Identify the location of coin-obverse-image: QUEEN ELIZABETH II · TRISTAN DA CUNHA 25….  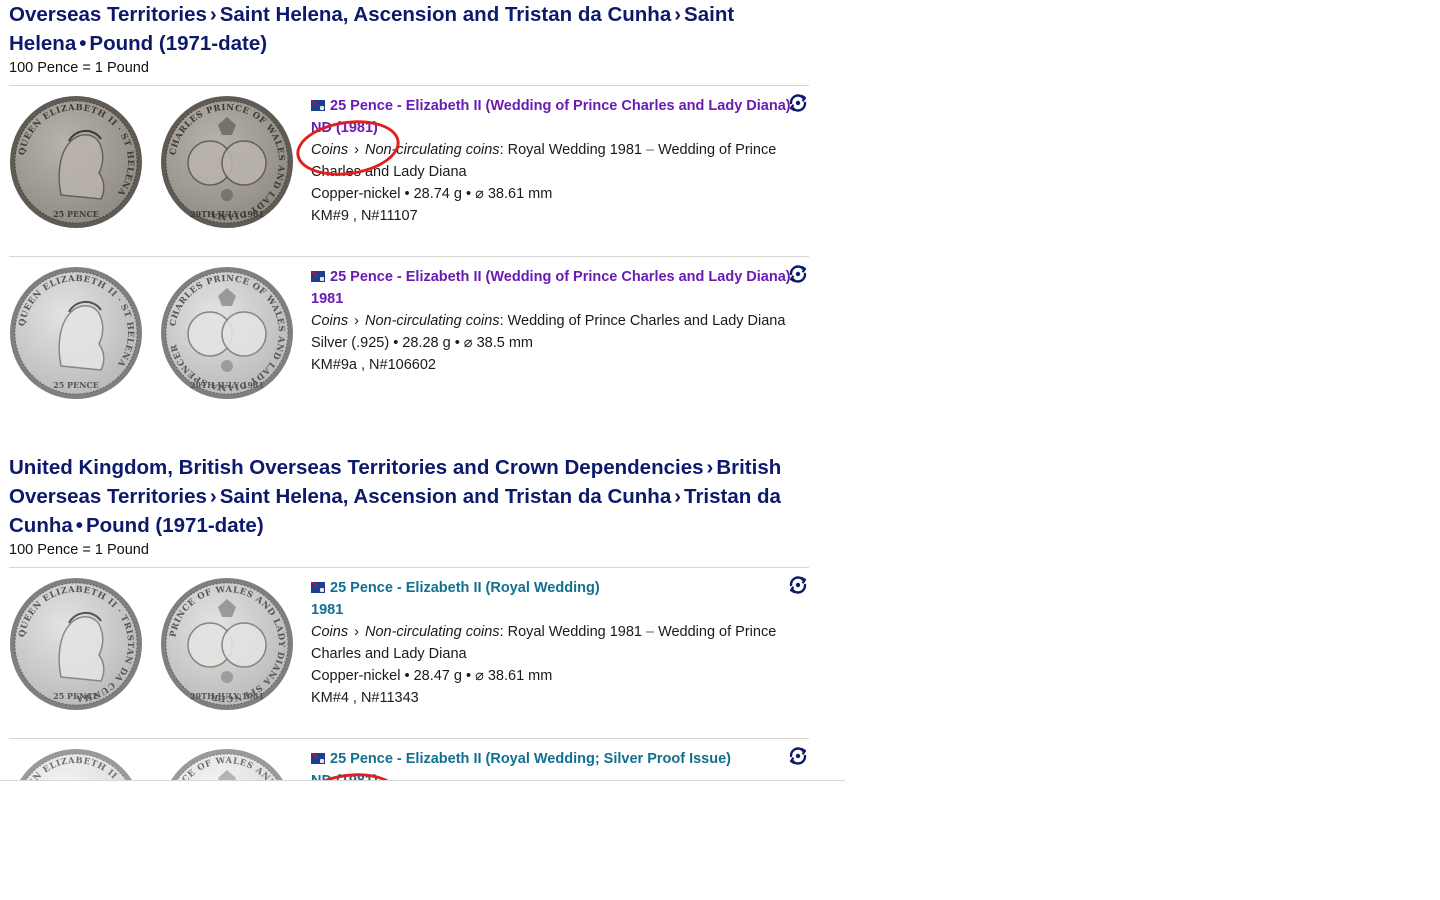
(76, 644).